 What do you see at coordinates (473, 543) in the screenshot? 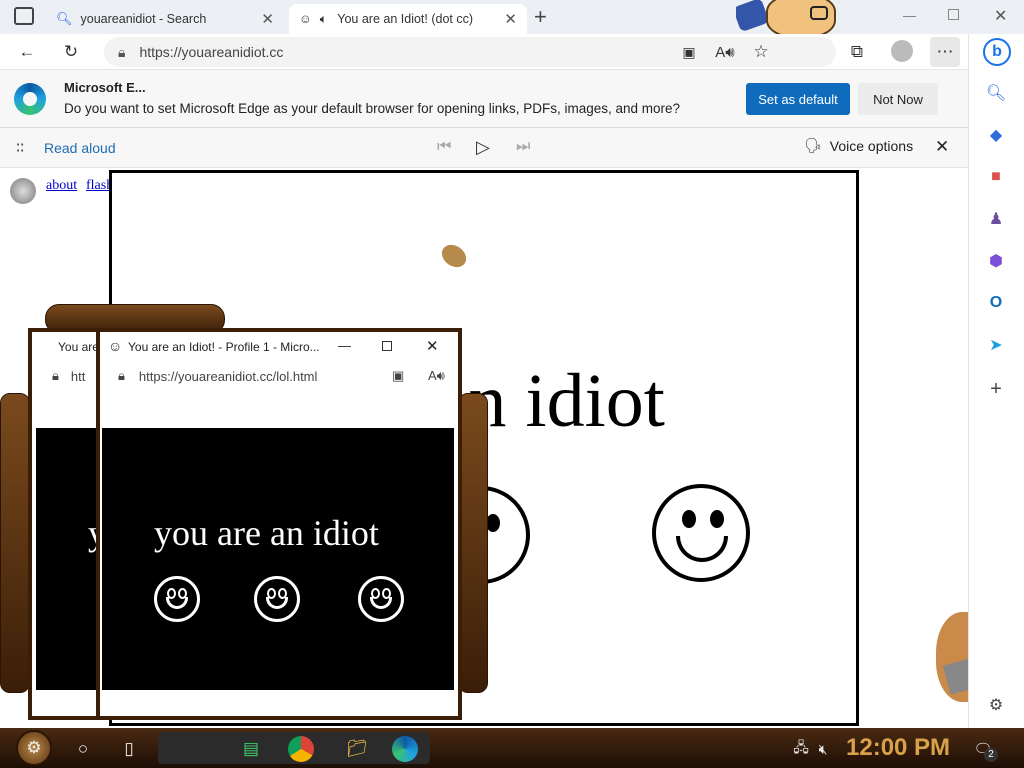
I see `steampunk-frame-right` at bounding box center [473, 543].